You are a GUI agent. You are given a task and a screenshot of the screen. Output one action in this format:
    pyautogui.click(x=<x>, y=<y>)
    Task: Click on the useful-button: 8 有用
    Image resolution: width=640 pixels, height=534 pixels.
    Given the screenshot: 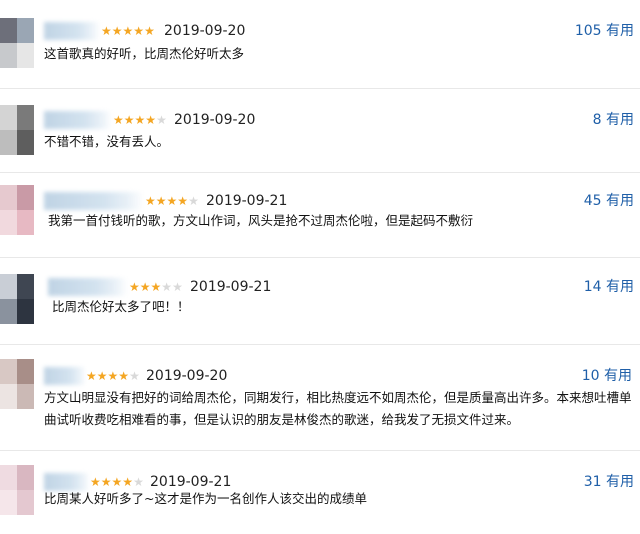 What is the action you would take?
    pyautogui.click(x=613, y=120)
    